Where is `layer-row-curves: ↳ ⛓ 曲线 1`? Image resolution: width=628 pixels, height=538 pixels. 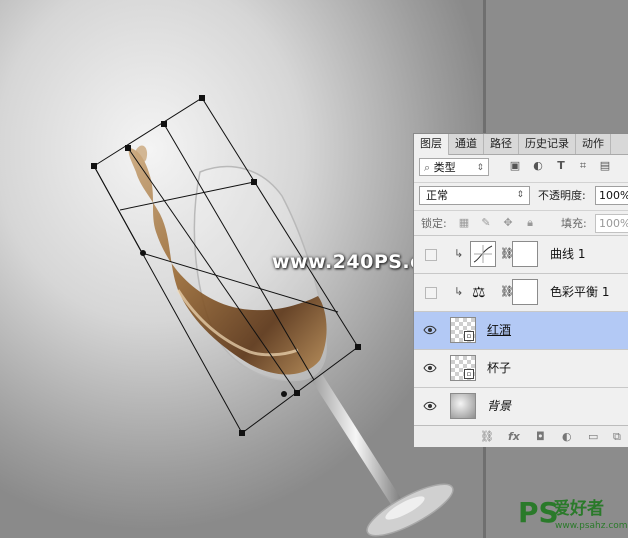 layer-row-curves: ↳ ⛓ 曲线 1 is located at coordinates (521, 254).